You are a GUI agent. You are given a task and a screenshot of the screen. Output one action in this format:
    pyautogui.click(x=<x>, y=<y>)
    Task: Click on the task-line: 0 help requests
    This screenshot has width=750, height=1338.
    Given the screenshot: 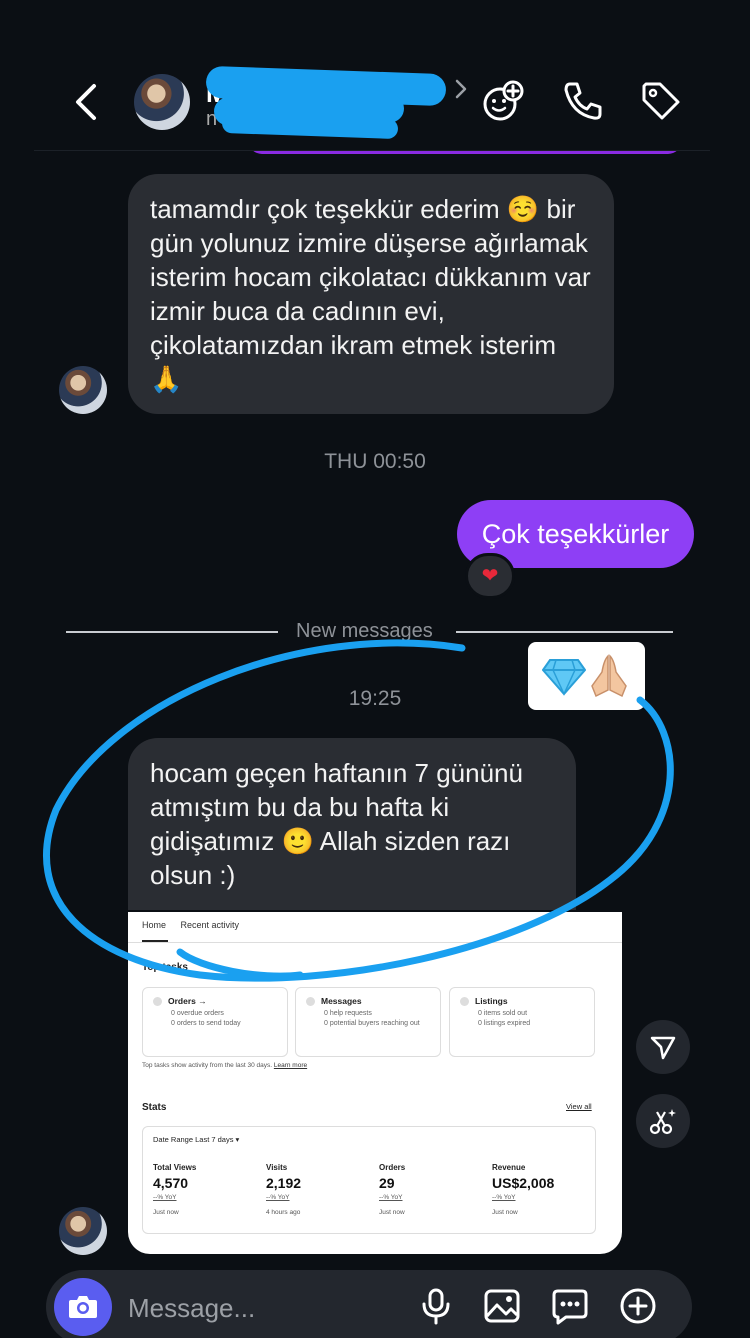 What is the action you would take?
    pyautogui.click(x=348, y=1014)
    